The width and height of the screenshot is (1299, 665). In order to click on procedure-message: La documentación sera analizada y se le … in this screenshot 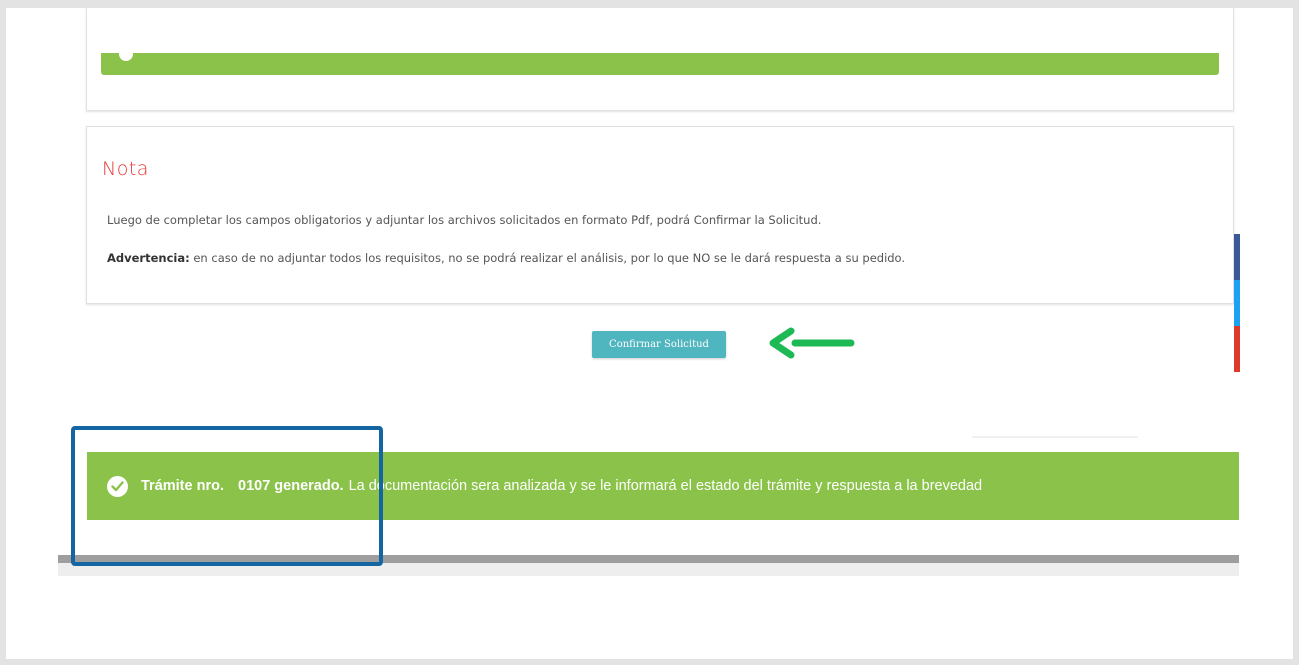, I will do `click(665, 486)`.